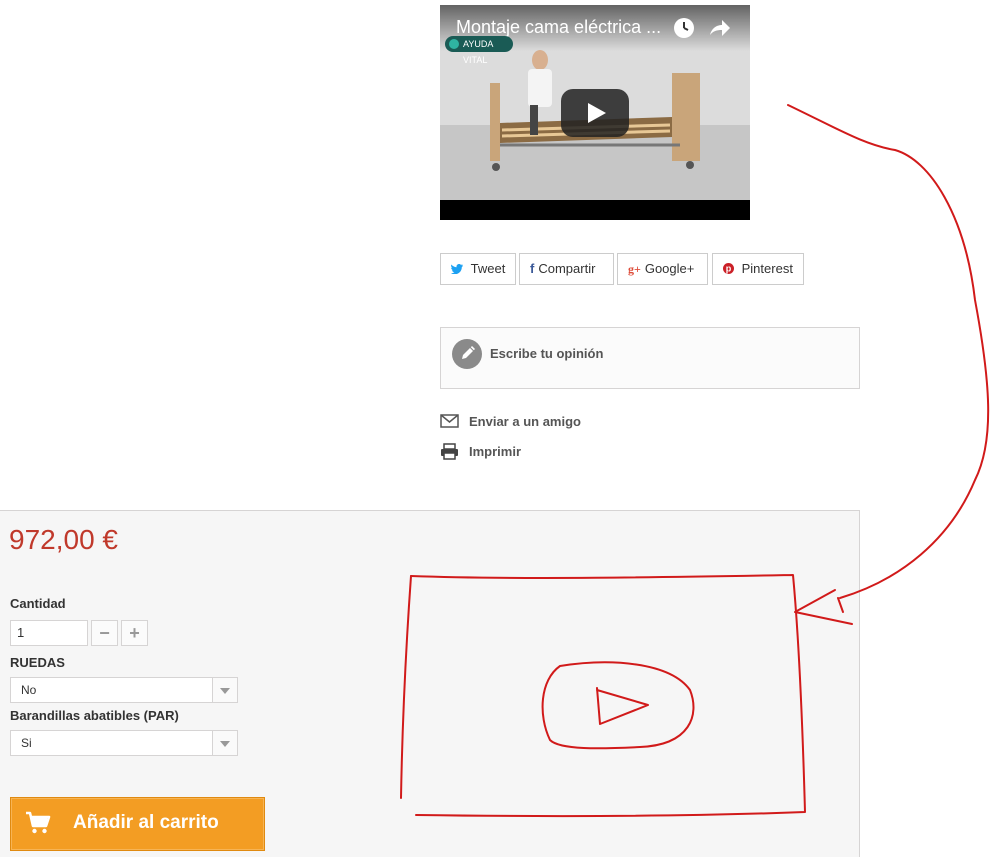 Image resolution: width=999 pixels, height=857 pixels. Describe the element at coordinates (467, 354) in the screenshot. I see `pencil-icon` at that location.